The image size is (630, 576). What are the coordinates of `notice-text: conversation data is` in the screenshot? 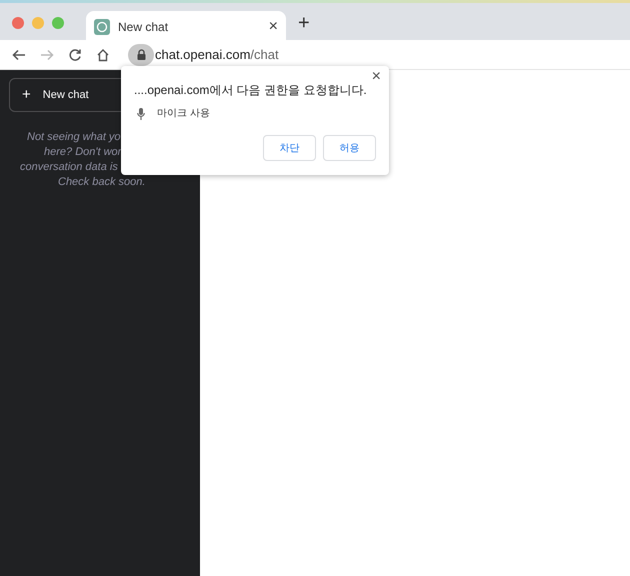 It's located at (69, 167).